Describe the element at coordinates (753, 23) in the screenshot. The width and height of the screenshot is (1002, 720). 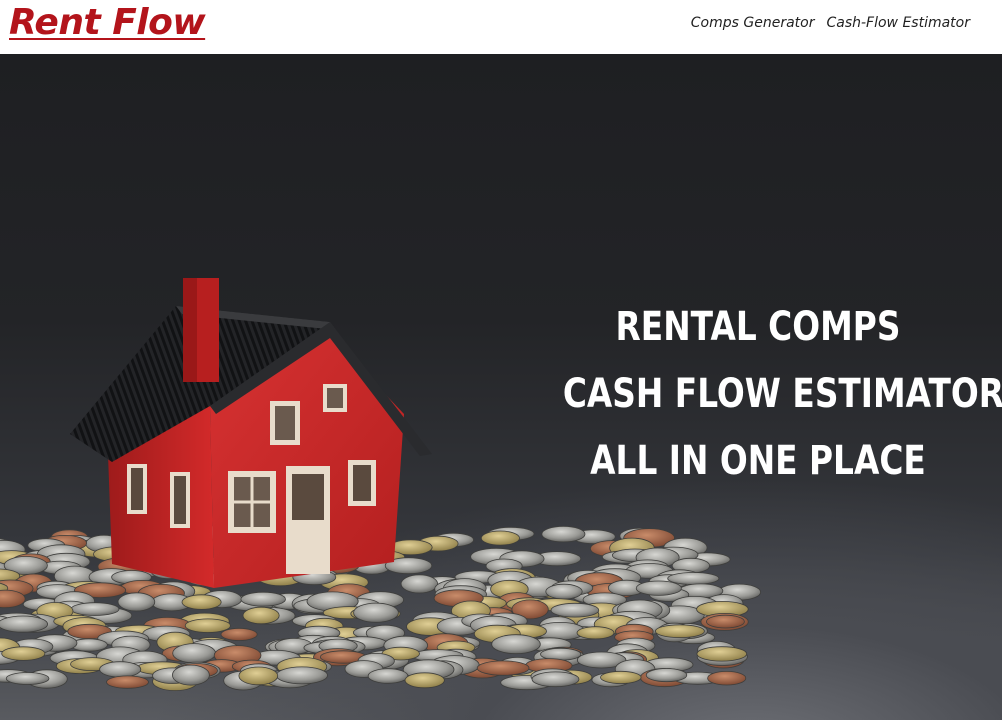
I see `nav-link-comps-generator: Comps Generator` at that location.